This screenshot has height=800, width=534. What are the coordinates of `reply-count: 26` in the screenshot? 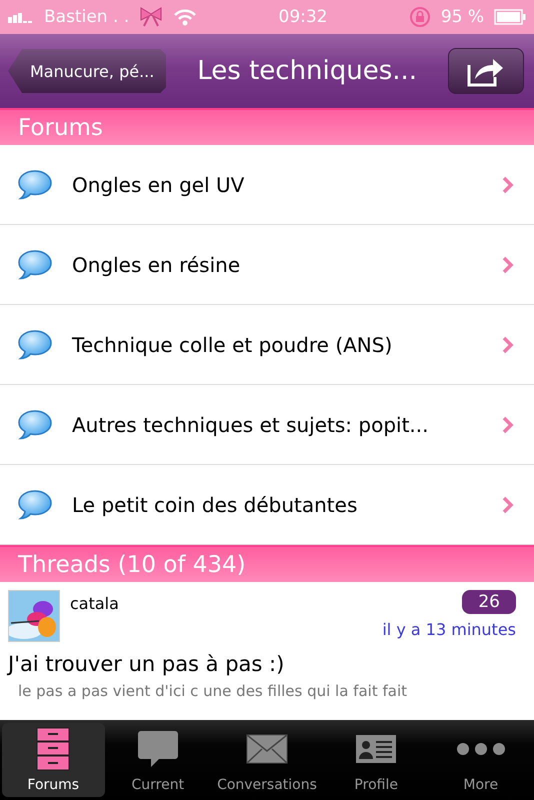 It's located at (489, 602).